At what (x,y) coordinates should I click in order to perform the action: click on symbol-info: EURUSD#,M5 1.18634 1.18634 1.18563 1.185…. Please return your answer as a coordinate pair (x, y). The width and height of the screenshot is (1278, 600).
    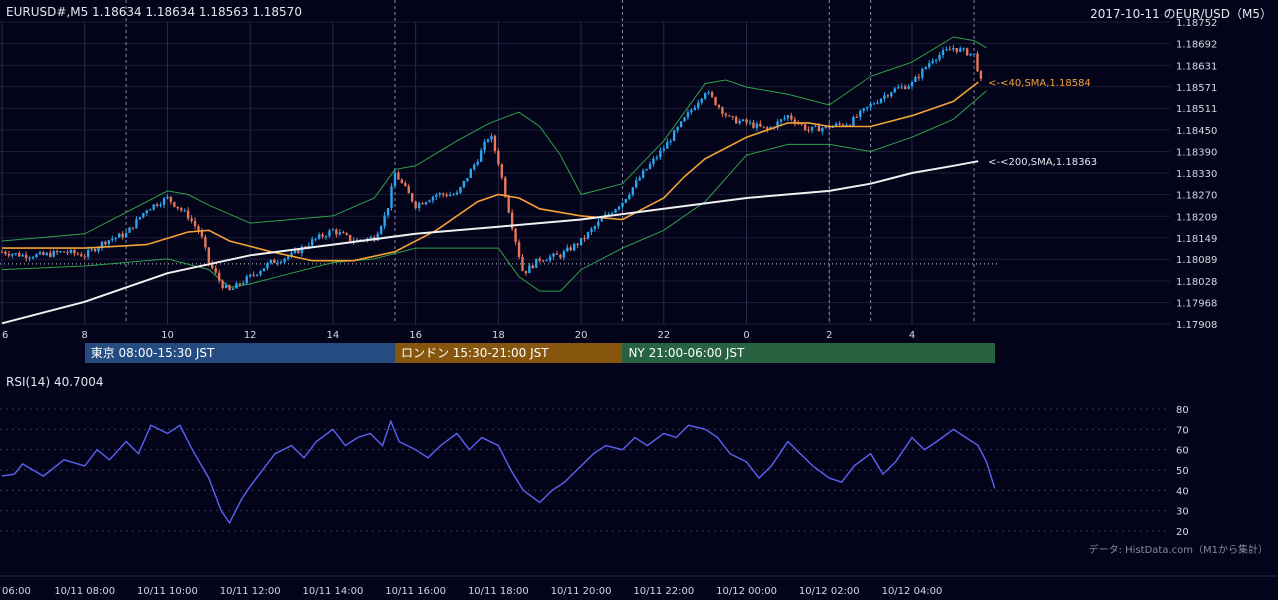
    Looking at the image, I should click on (154, 12).